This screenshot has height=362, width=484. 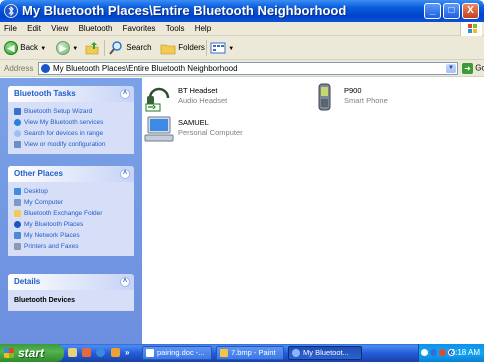 I want to click on bluetooth-tasks-header: Bluetooth Tasks ˄, so click(x=71, y=94).